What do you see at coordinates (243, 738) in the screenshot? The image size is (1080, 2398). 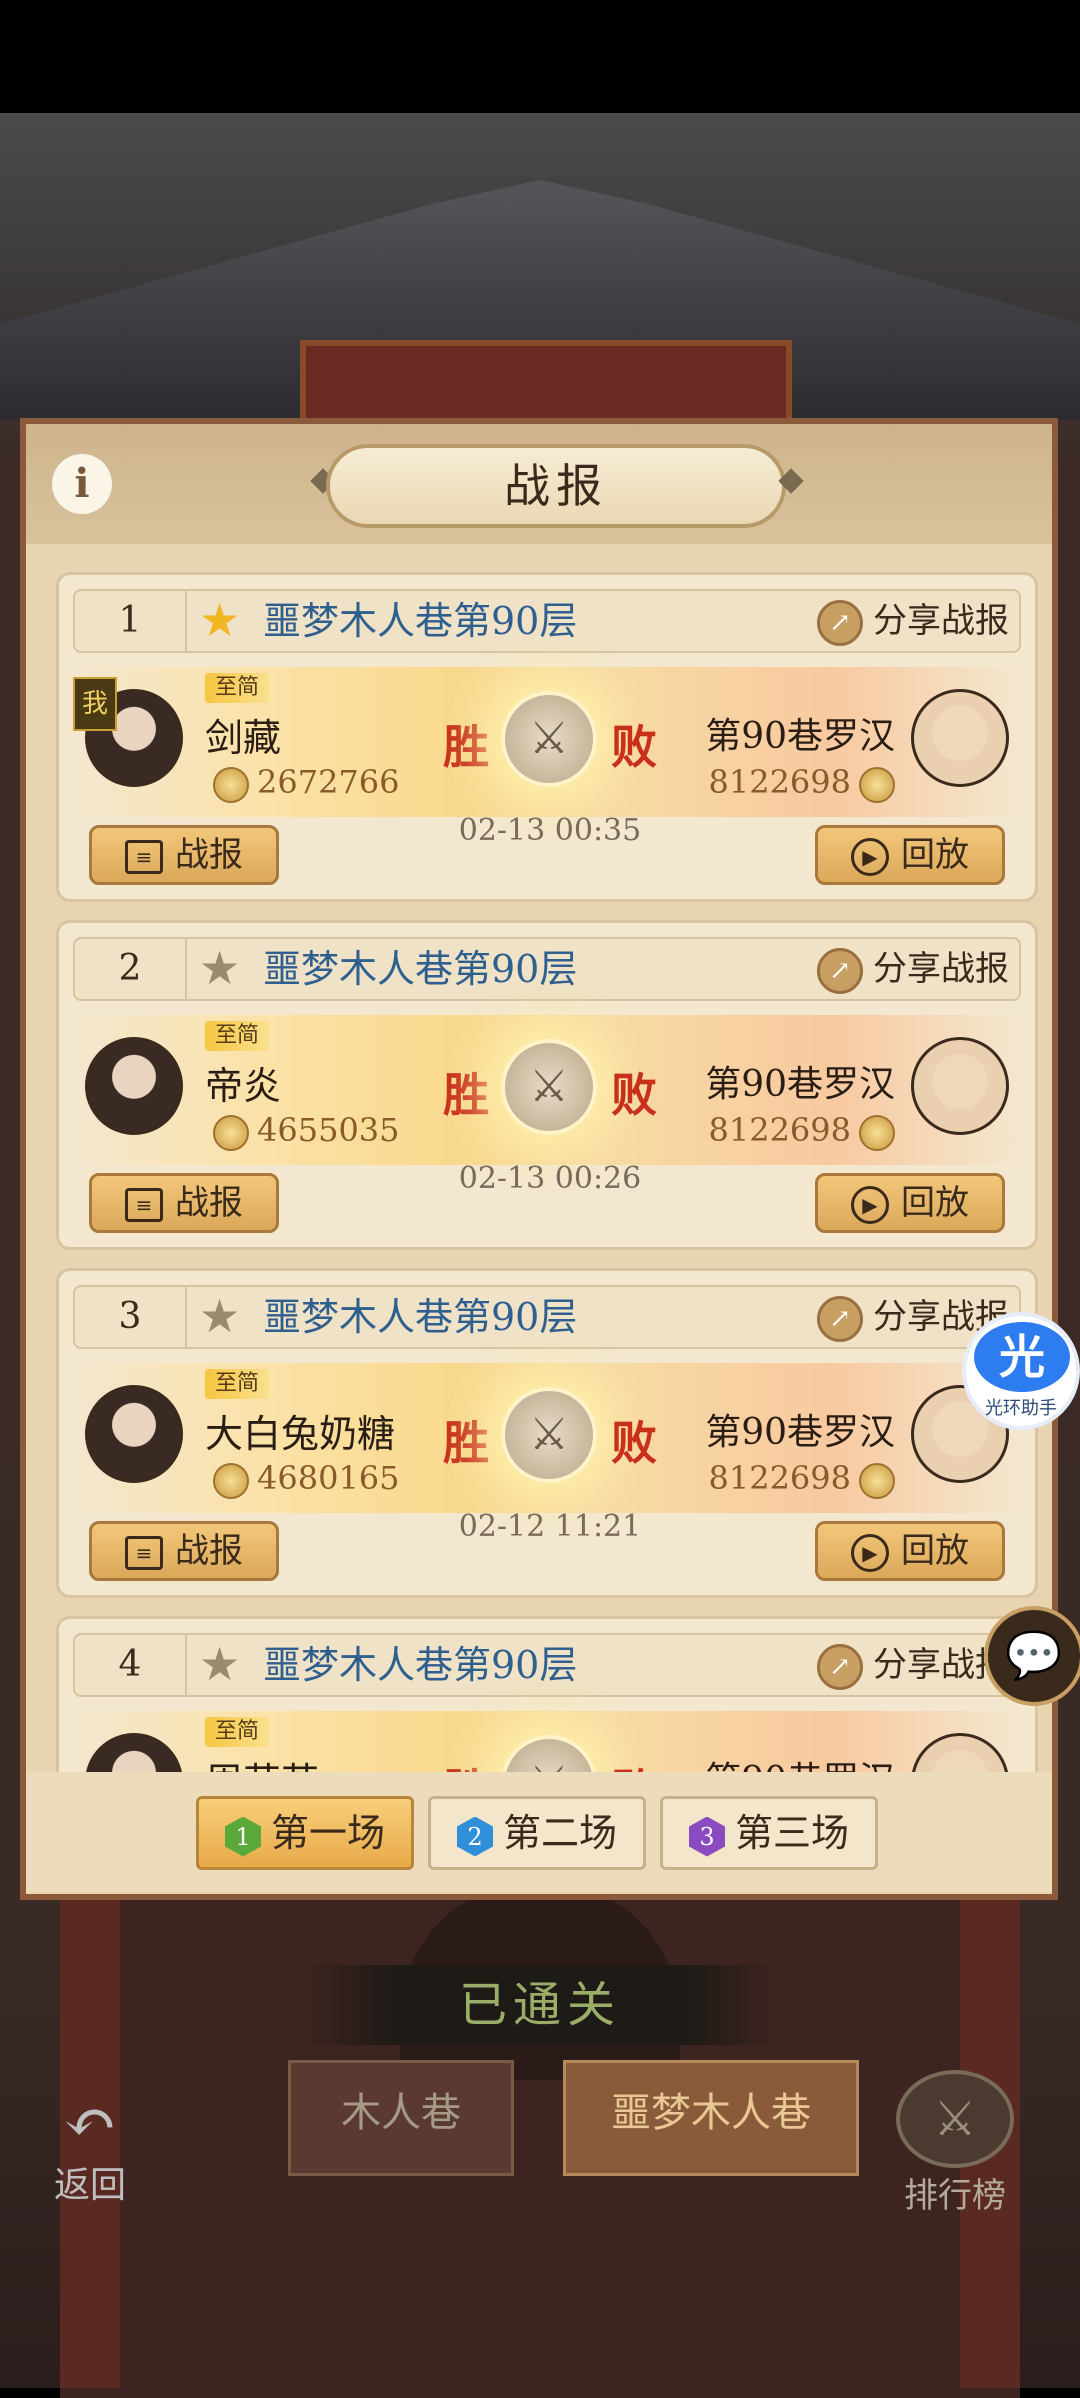 I see `player-name: 剑藏` at bounding box center [243, 738].